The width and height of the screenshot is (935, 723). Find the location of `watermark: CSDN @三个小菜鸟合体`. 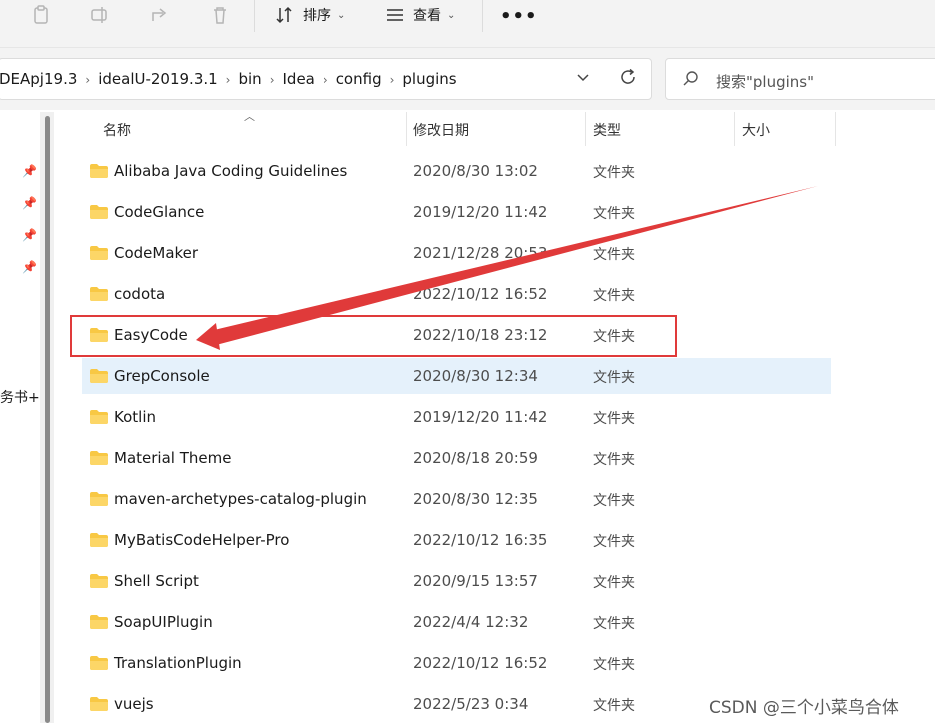

watermark: CSDN @三个小菜鸟合体 is located at coordinates (804, 708).